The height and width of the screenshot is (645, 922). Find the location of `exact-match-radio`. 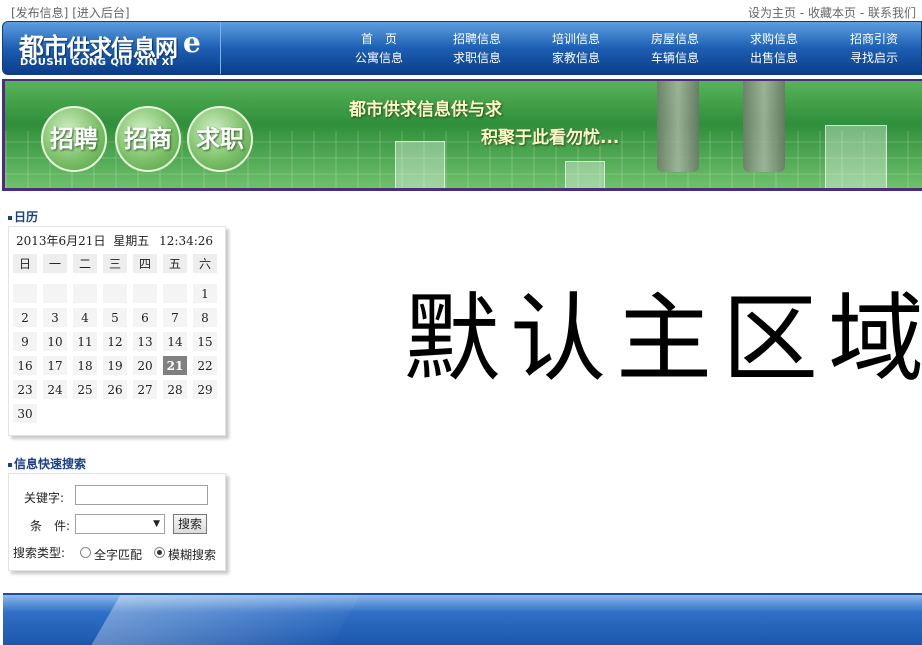

exact-match-radio is located at coordinates (85, 552).